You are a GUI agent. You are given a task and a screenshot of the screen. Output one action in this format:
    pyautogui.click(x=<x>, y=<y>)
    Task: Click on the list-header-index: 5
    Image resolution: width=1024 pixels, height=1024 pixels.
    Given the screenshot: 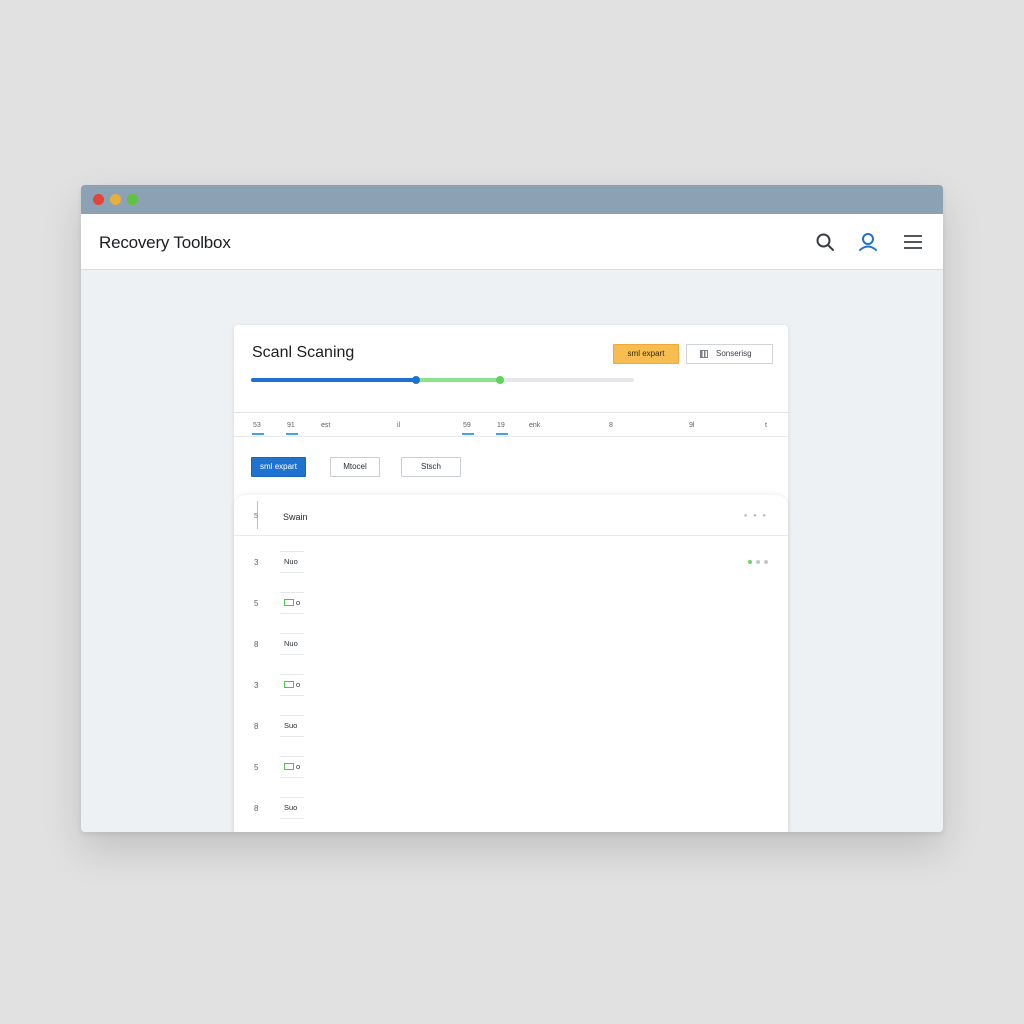 What is the action you would take?
    pyautogui.click(x=256, y=516)
    